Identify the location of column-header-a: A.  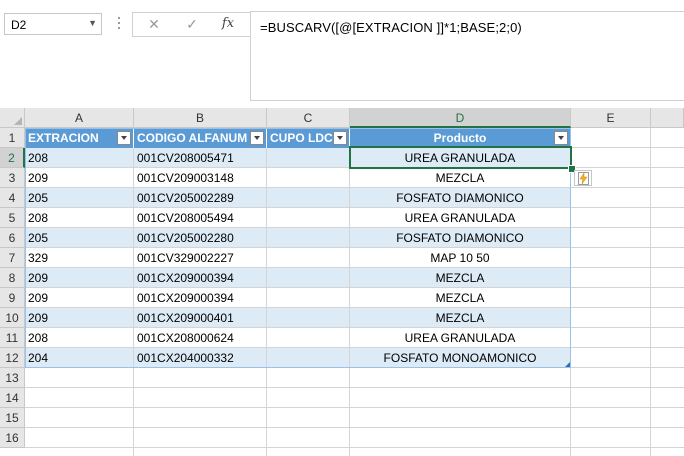
(79, 118).